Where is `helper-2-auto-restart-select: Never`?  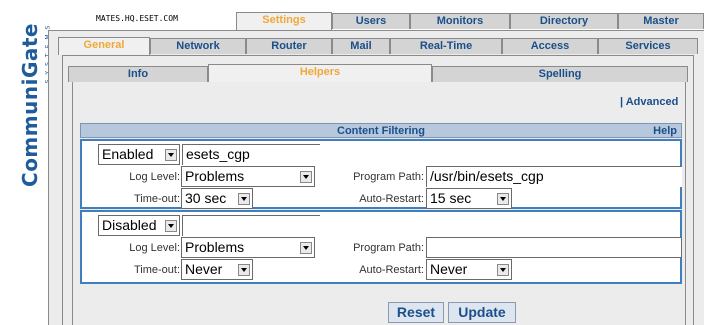
helper-2-auto-restart-select: Never is located at coordinates (469, 269).